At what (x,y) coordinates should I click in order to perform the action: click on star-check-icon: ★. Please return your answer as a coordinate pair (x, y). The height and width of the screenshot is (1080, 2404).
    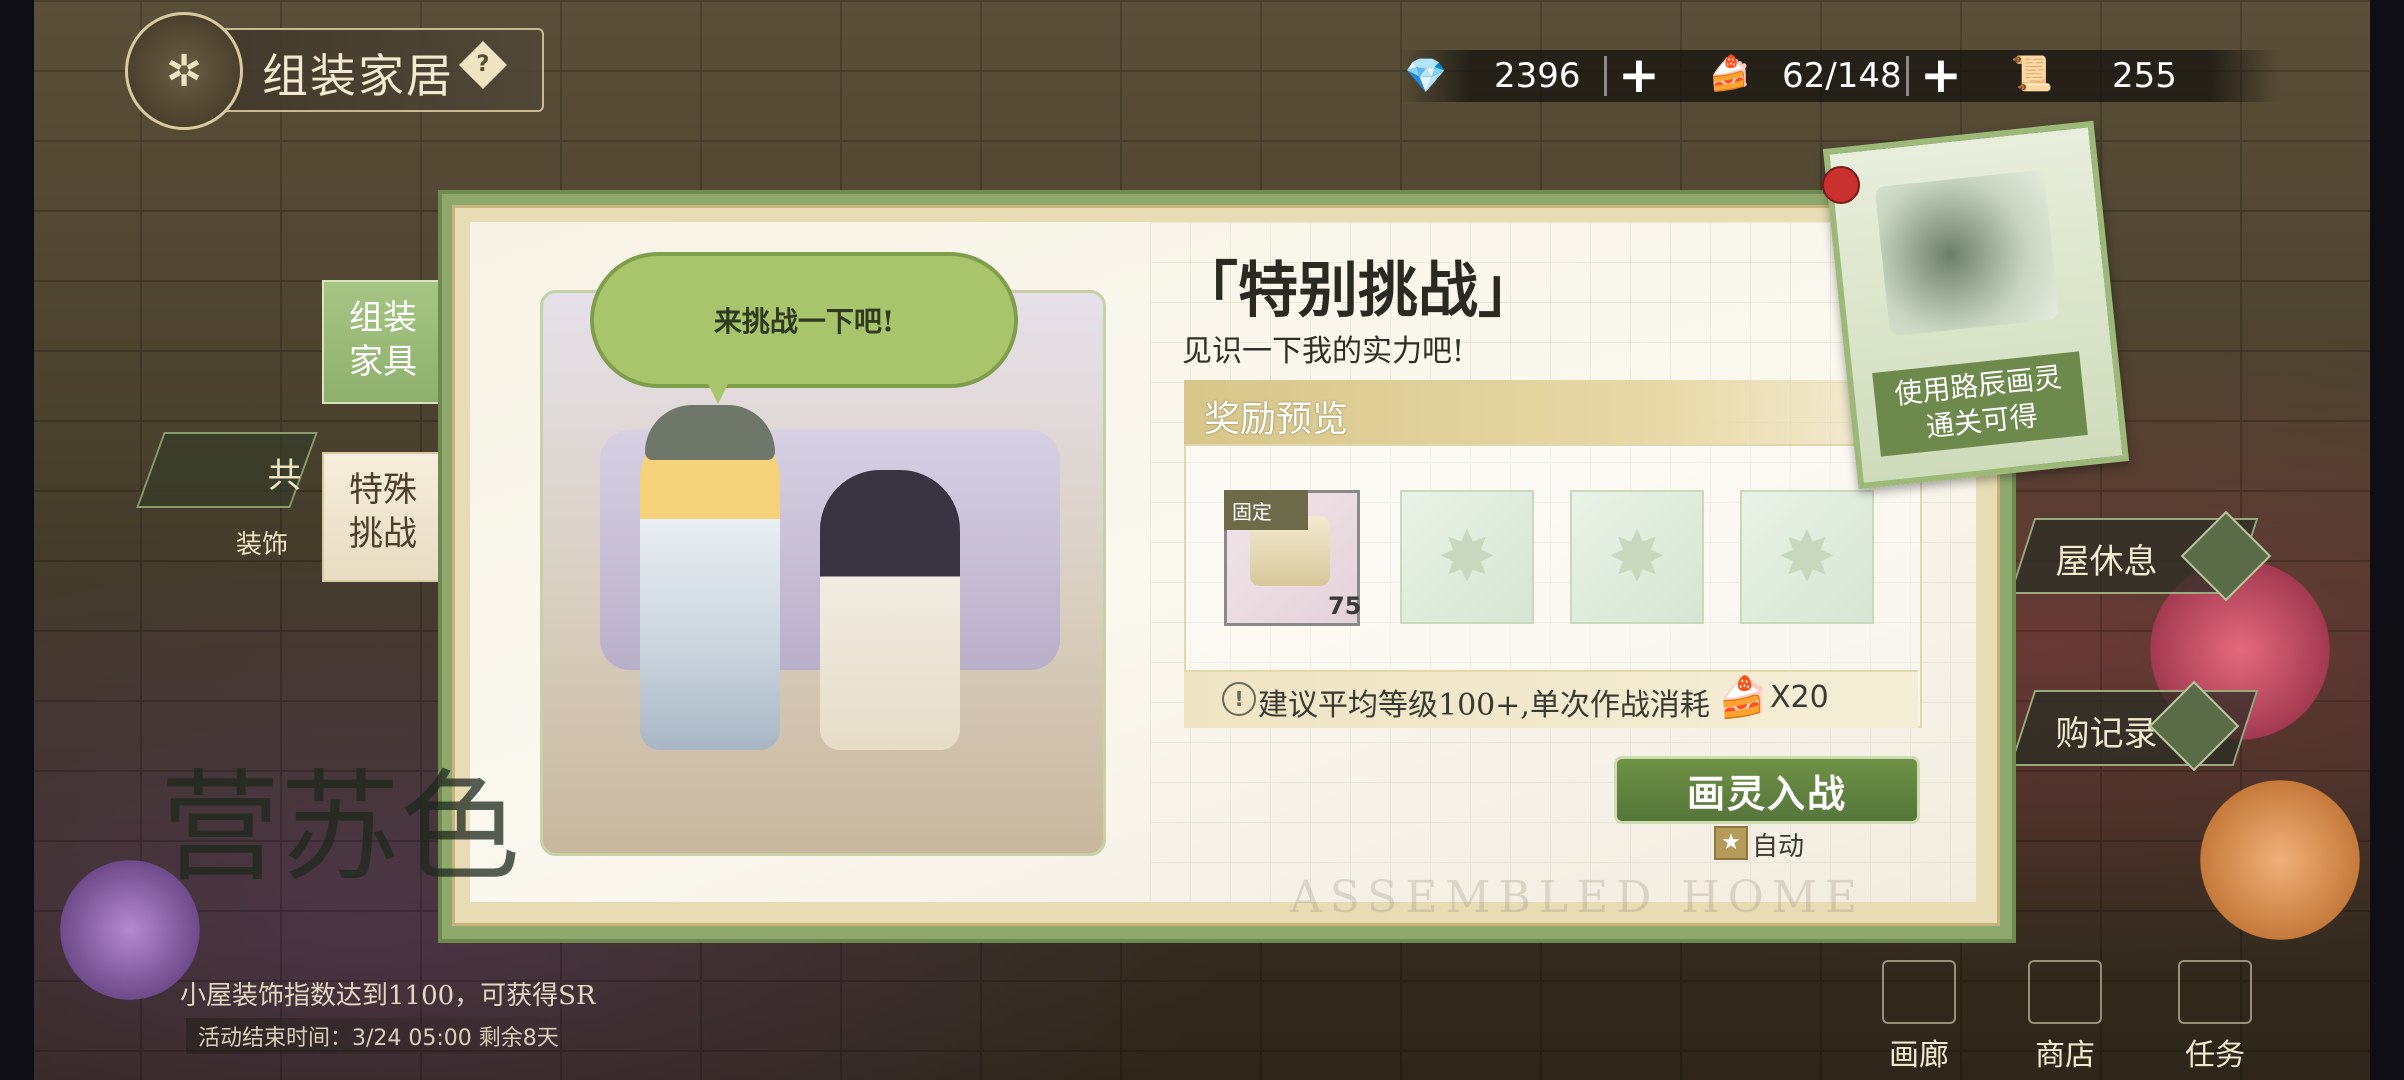
    Looking at the image, I should click on (1731, 842).